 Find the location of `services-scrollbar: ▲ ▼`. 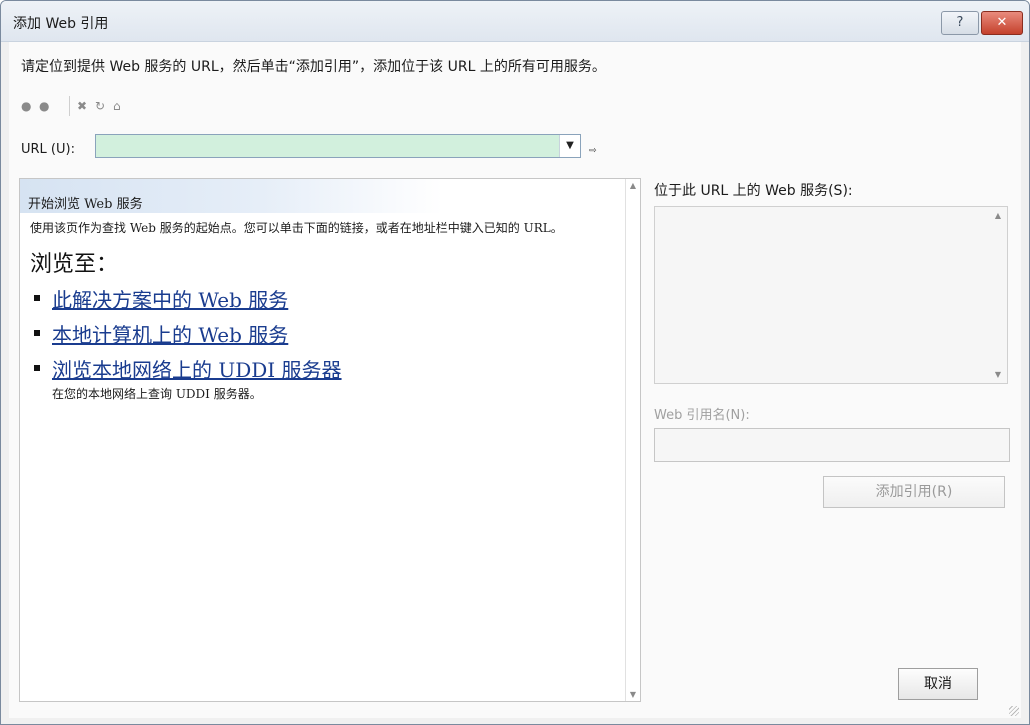

services-scrollbar: ▲ ▼ is located at coordinates (999, 295).